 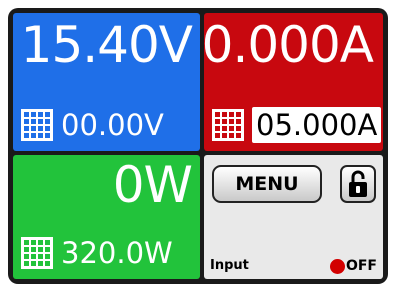 What do you see at coordinates (229, 265) in the screenshot?
I see `input-label: Input` at bounding box center [229, 265].